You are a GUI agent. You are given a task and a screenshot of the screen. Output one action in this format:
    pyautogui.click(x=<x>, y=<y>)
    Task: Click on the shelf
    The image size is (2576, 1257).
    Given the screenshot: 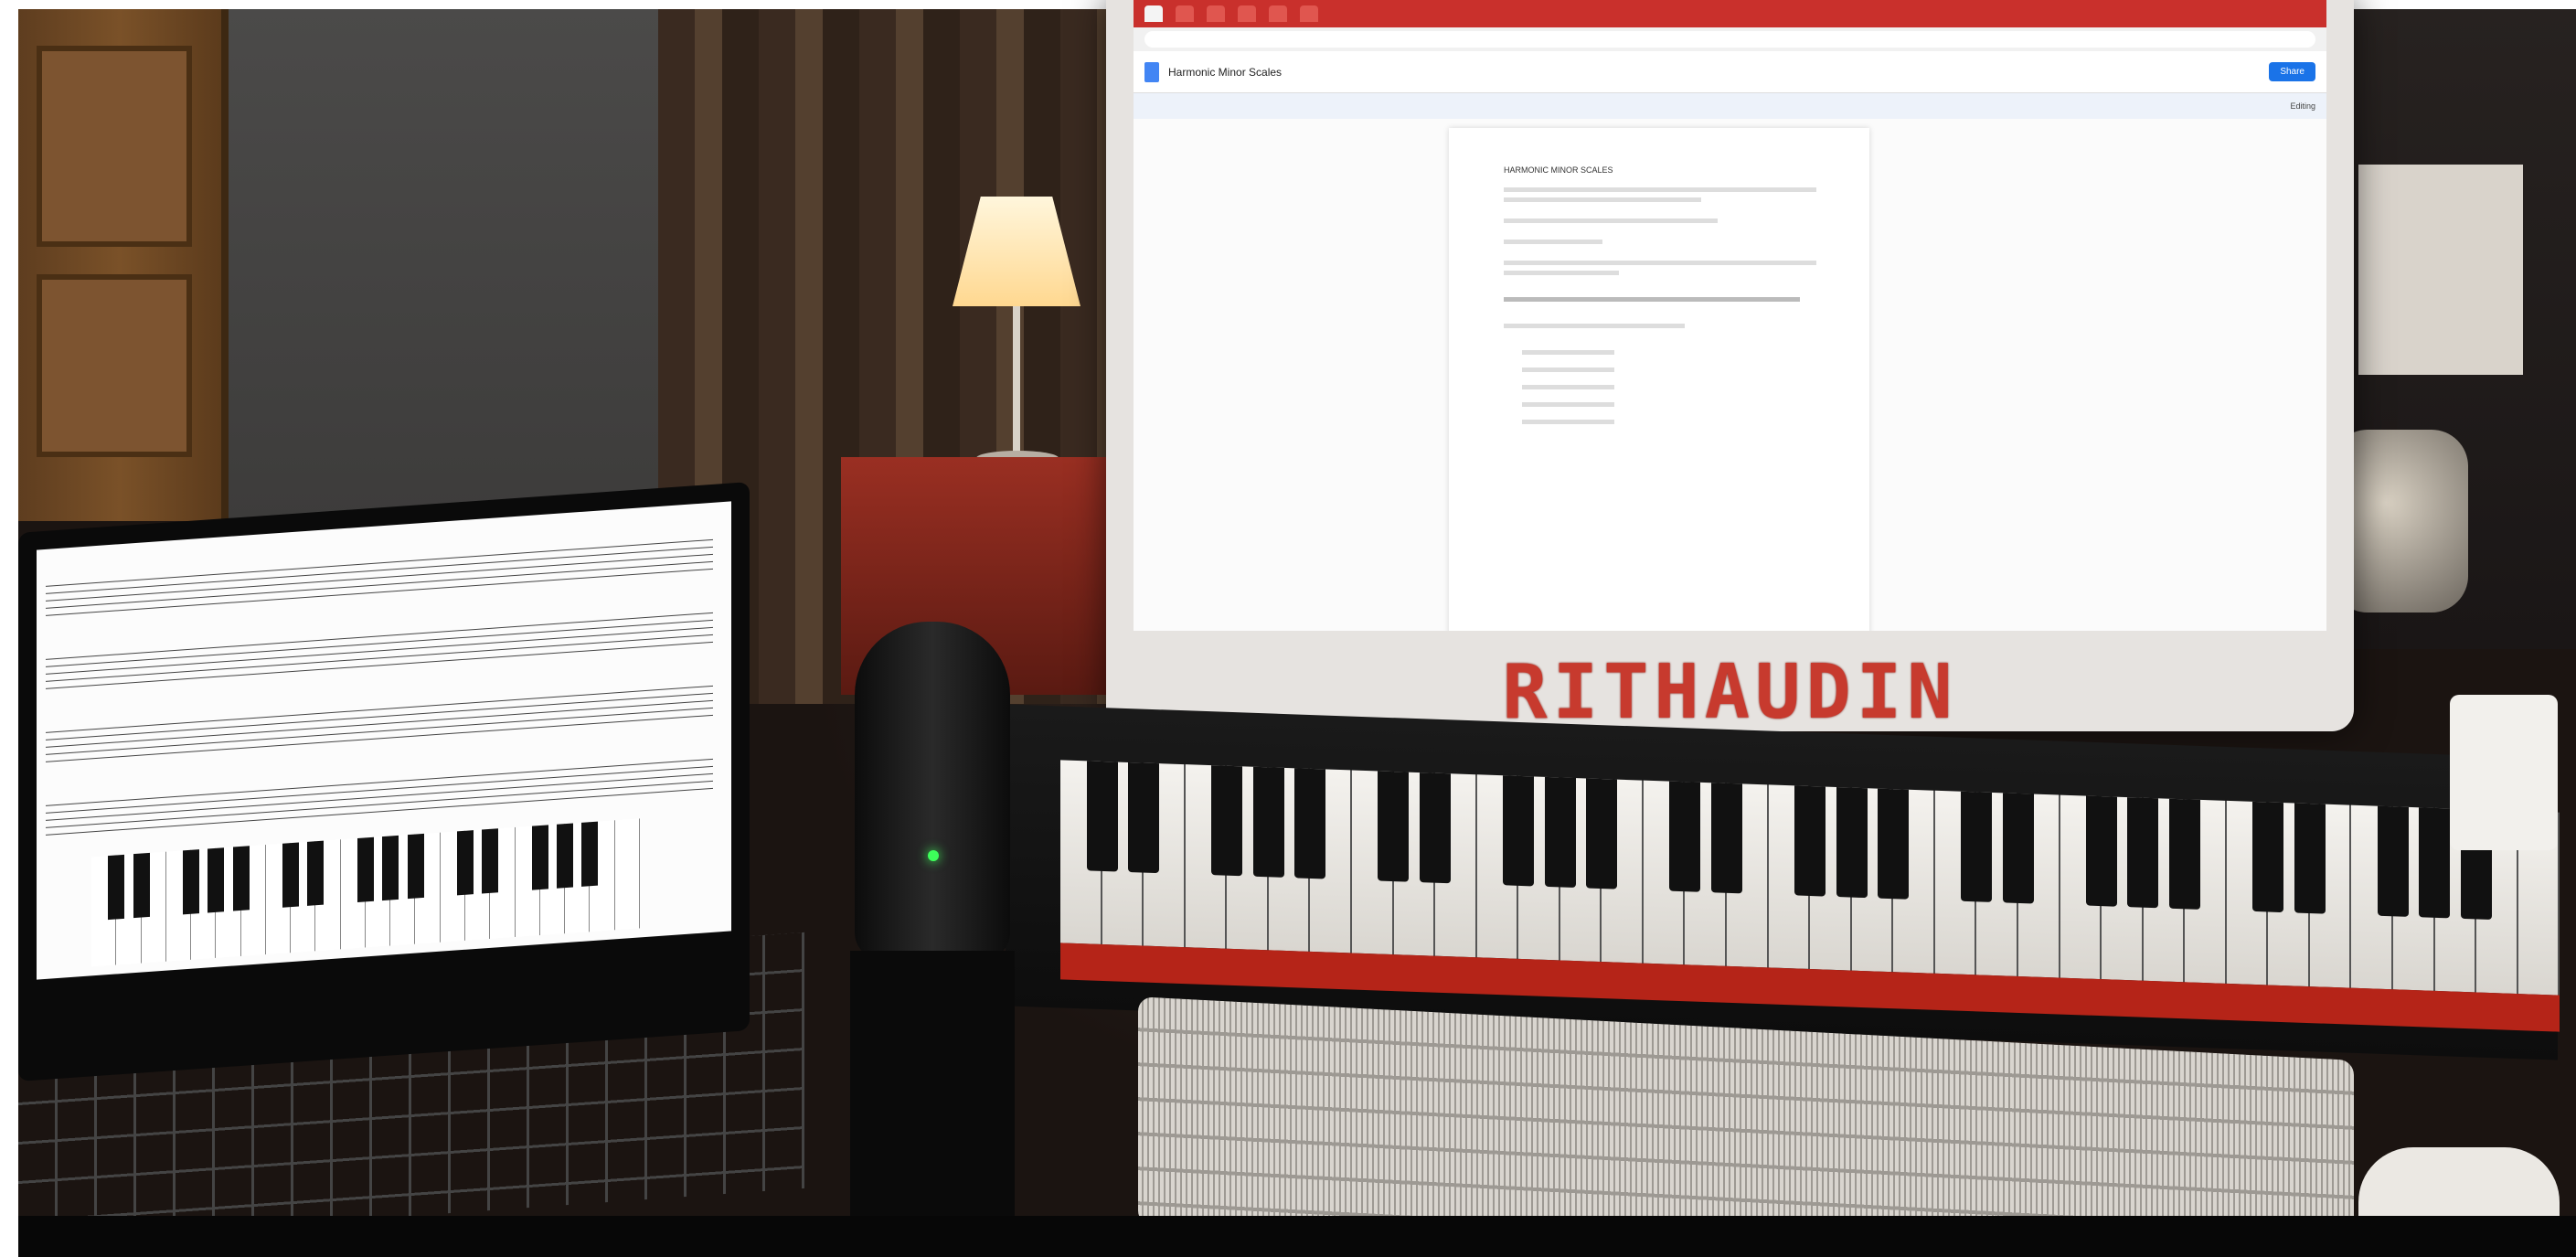 What is the action you would take?
    pyautogui.click(x=2441, y=270)
    